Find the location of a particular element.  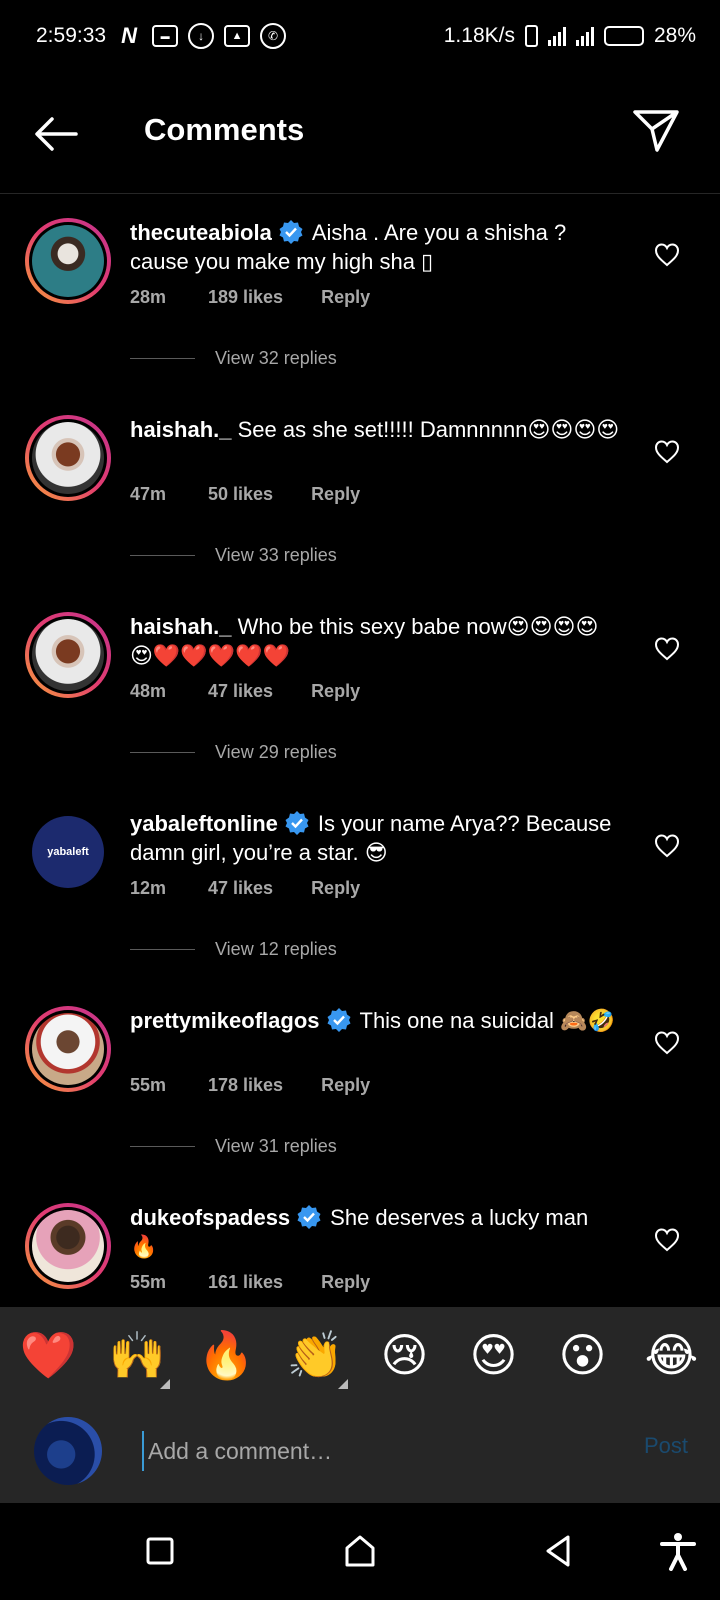

emoji-fire: 🔥 is located at coordinates (227, 1355).